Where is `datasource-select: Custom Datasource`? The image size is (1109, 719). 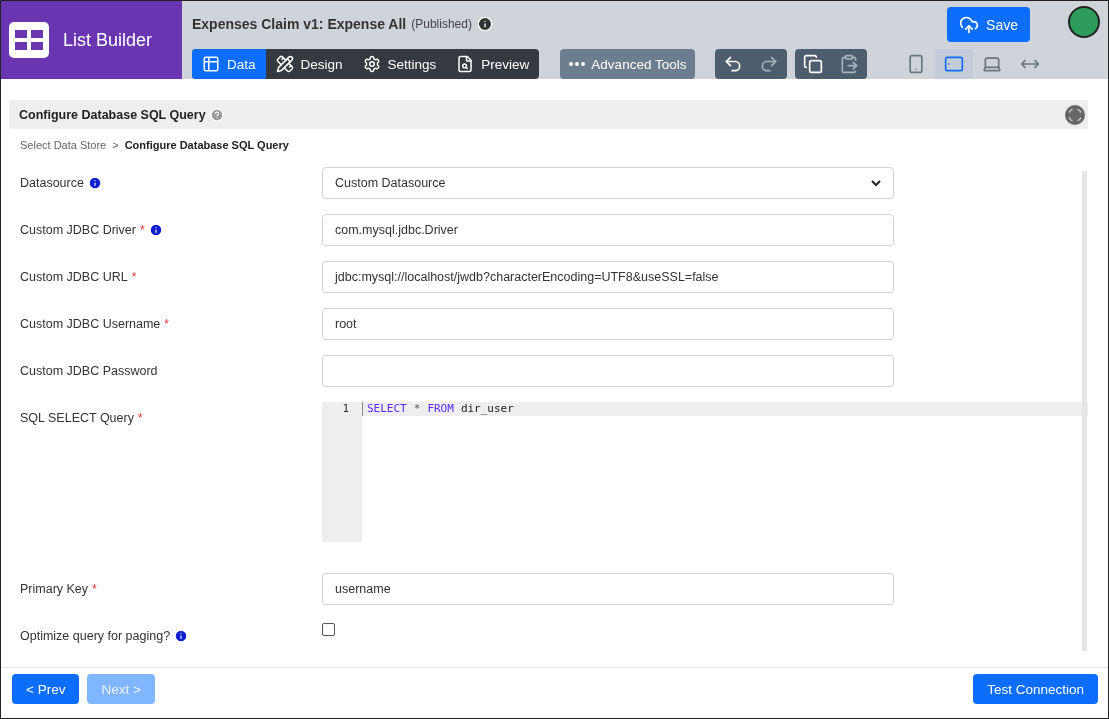
datasource-select: Custom Datasource is located at coordinates (608, 183).